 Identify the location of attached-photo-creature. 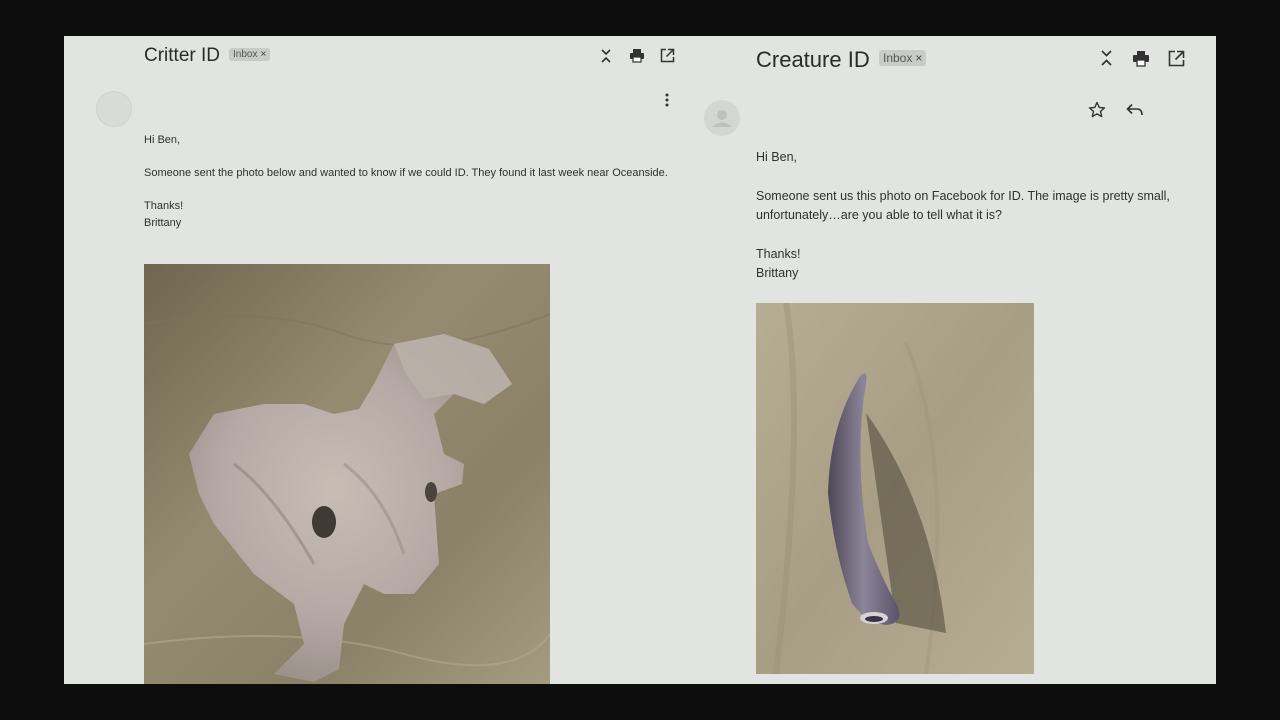
(895, 488).